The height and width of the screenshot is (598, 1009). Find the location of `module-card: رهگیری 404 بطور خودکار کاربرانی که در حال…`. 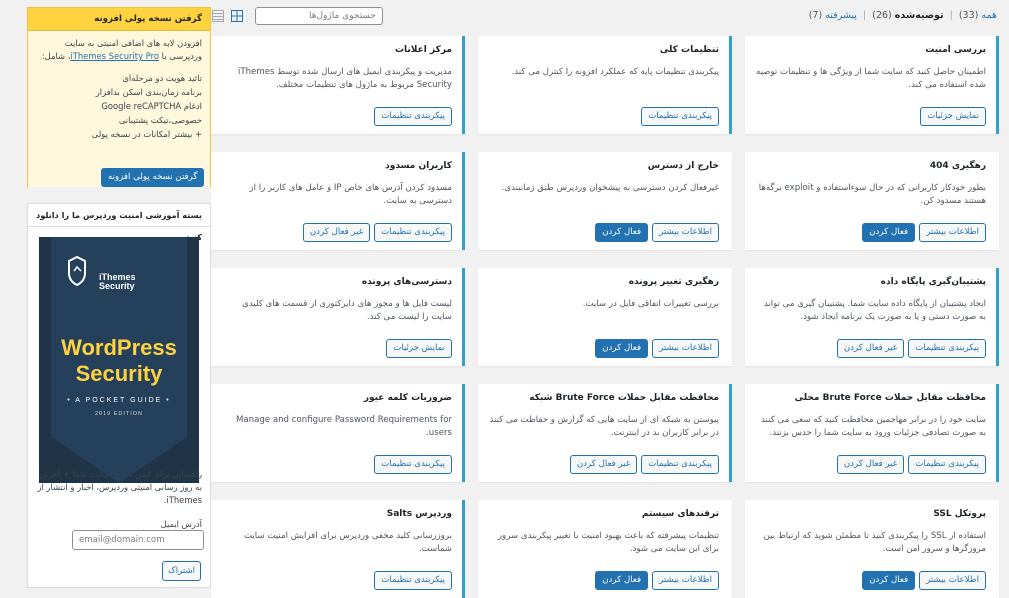

module-card: رهگیری 404 بطور خودکار کاربرانی که در حال… is located at coordinates (872, 201).